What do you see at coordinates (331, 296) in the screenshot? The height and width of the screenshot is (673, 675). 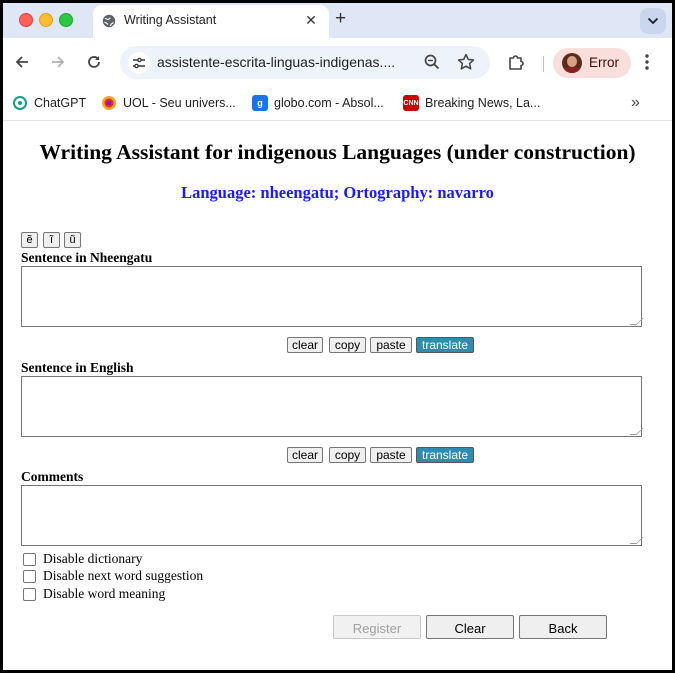 I see `source-sentence-textarea` at bounding box center [331, 296].